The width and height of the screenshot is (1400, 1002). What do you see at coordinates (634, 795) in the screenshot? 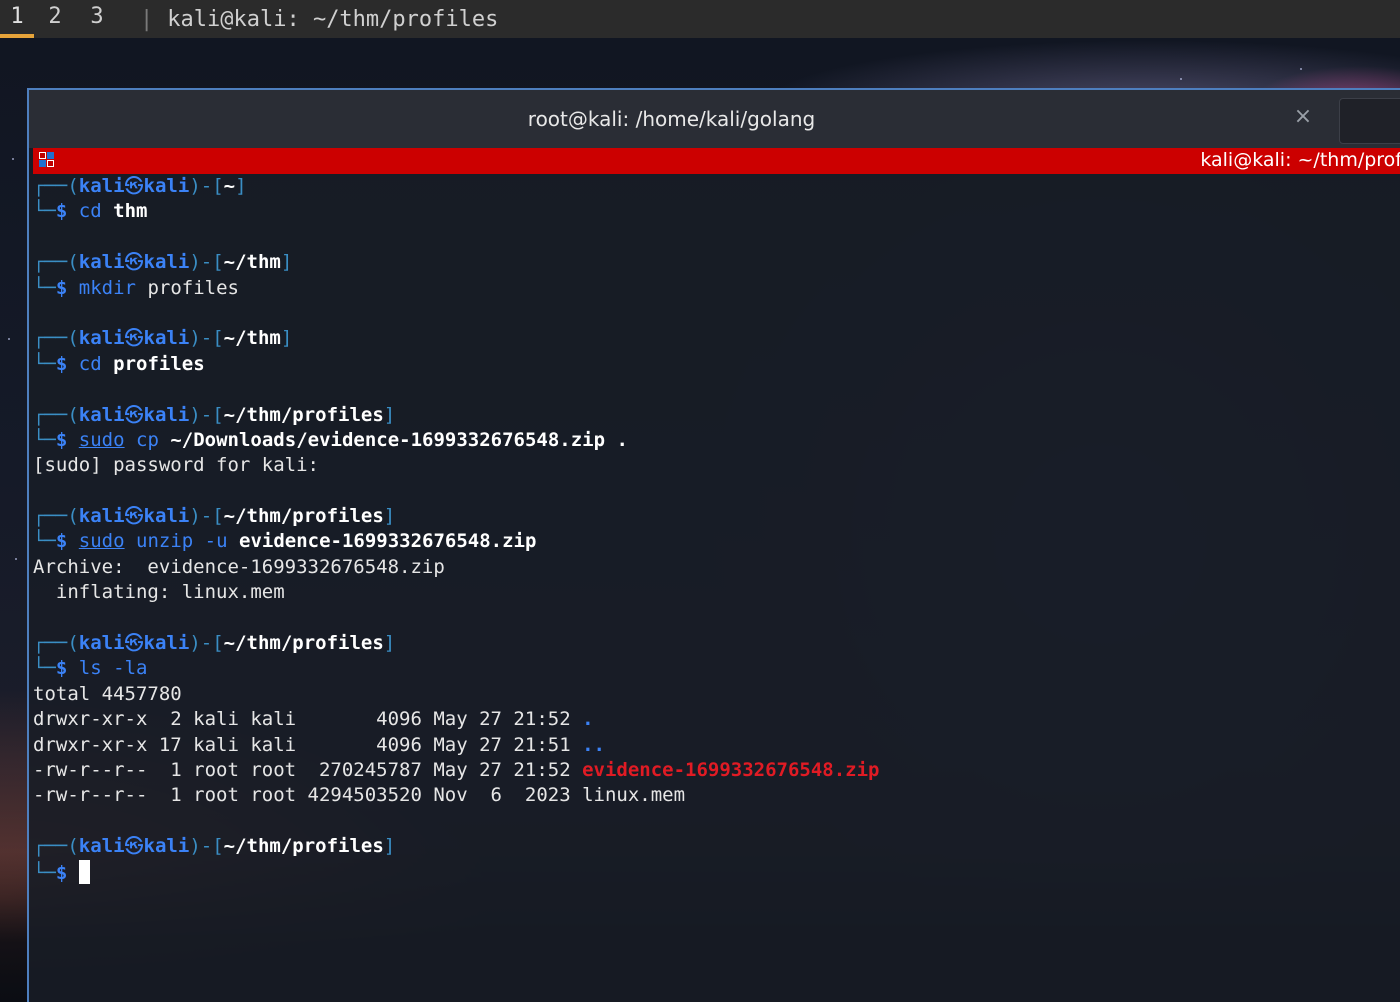
I see `file-name: linux.mem` at bounding box center [634, 795].